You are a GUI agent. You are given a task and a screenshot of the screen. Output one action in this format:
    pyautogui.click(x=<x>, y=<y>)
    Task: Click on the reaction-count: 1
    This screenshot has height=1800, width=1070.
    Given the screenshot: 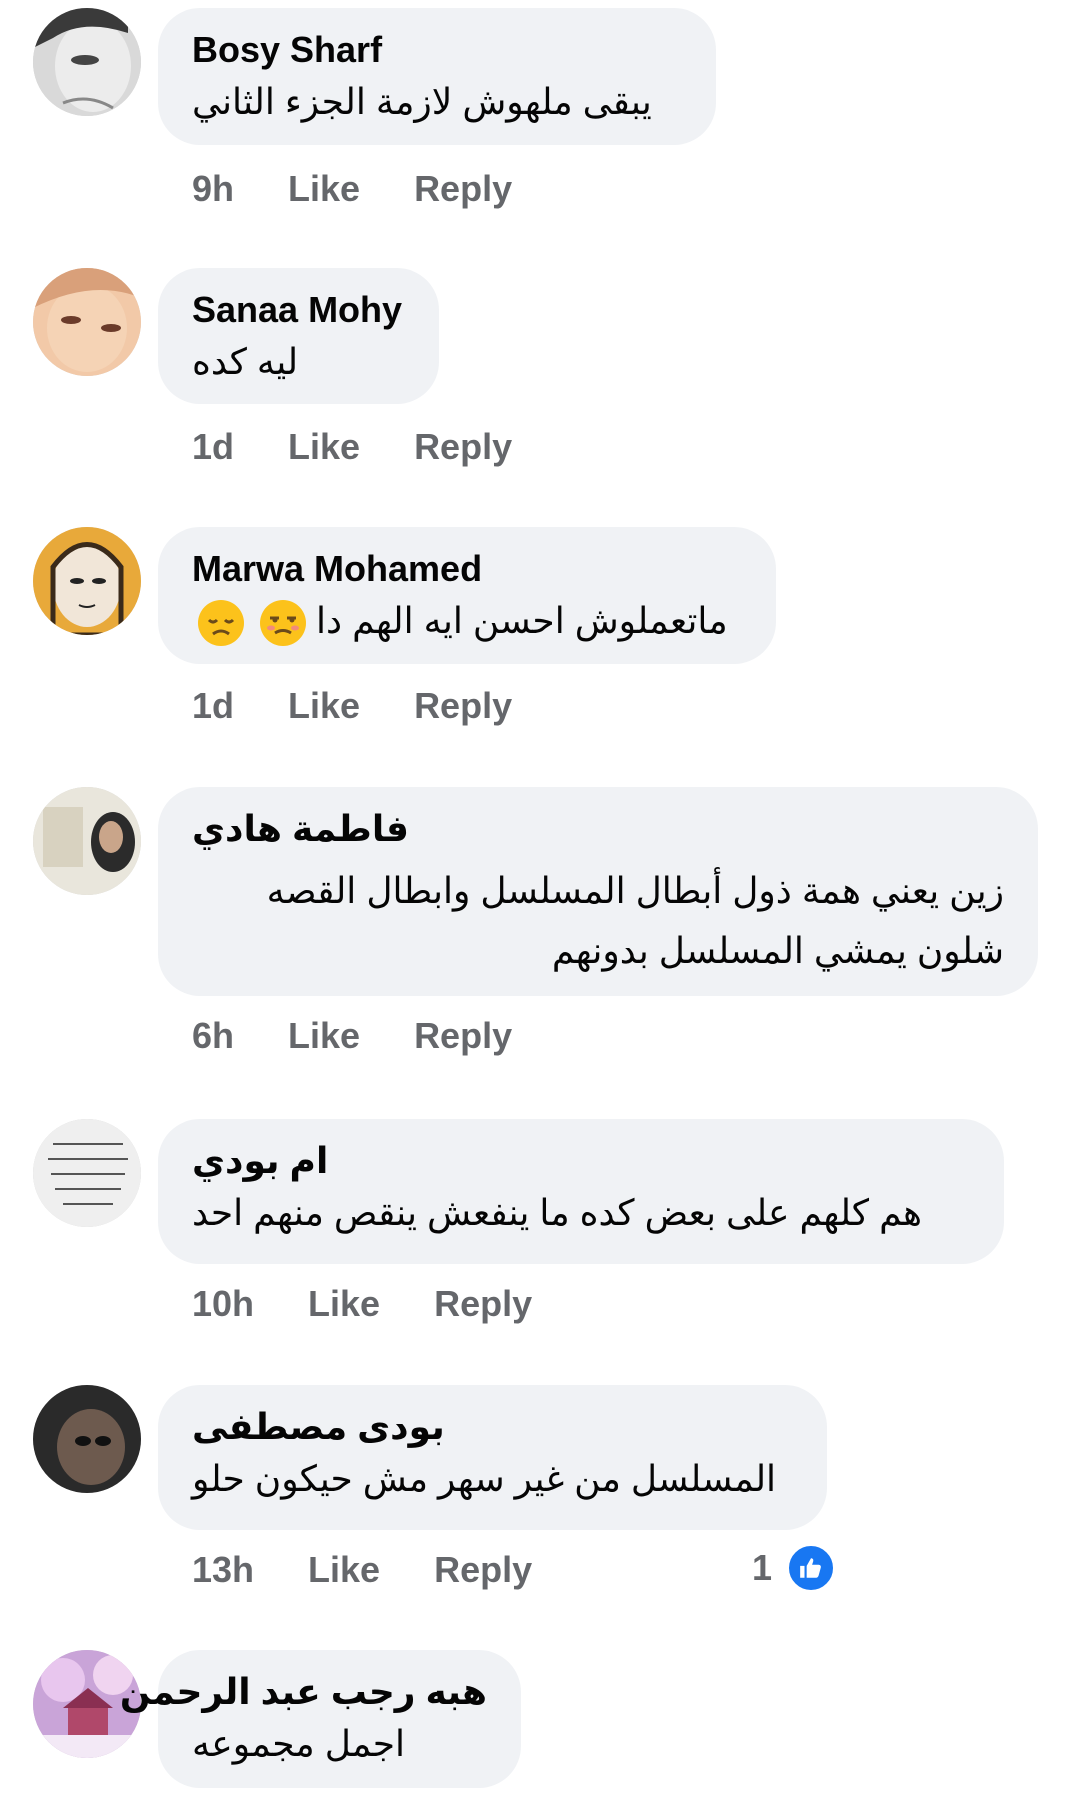 What is the action you would take?
    pyautogui.click(x=762, y=1567)
    